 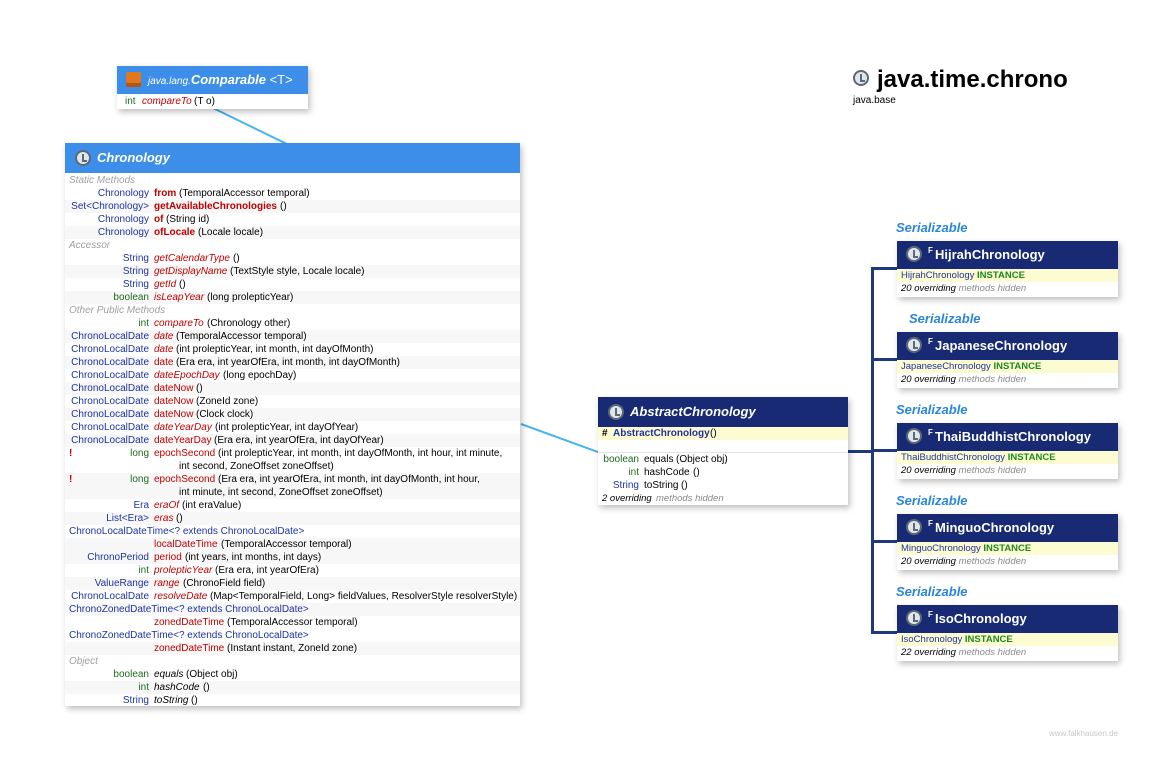 I want to click on instance-type: ThaiBuddhistChronology, so click(x=953, y=457).